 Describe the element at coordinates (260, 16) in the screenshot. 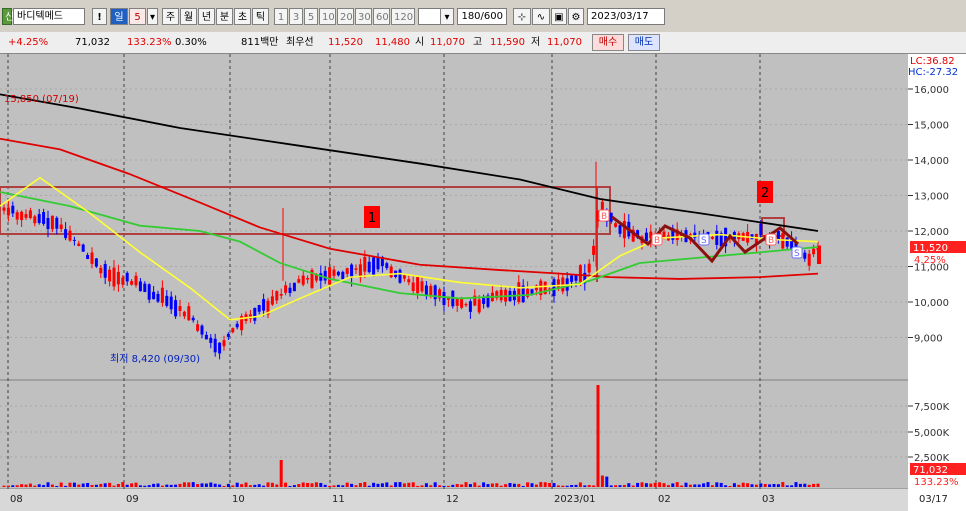

I see `period-tick-button: 틱` at that location.